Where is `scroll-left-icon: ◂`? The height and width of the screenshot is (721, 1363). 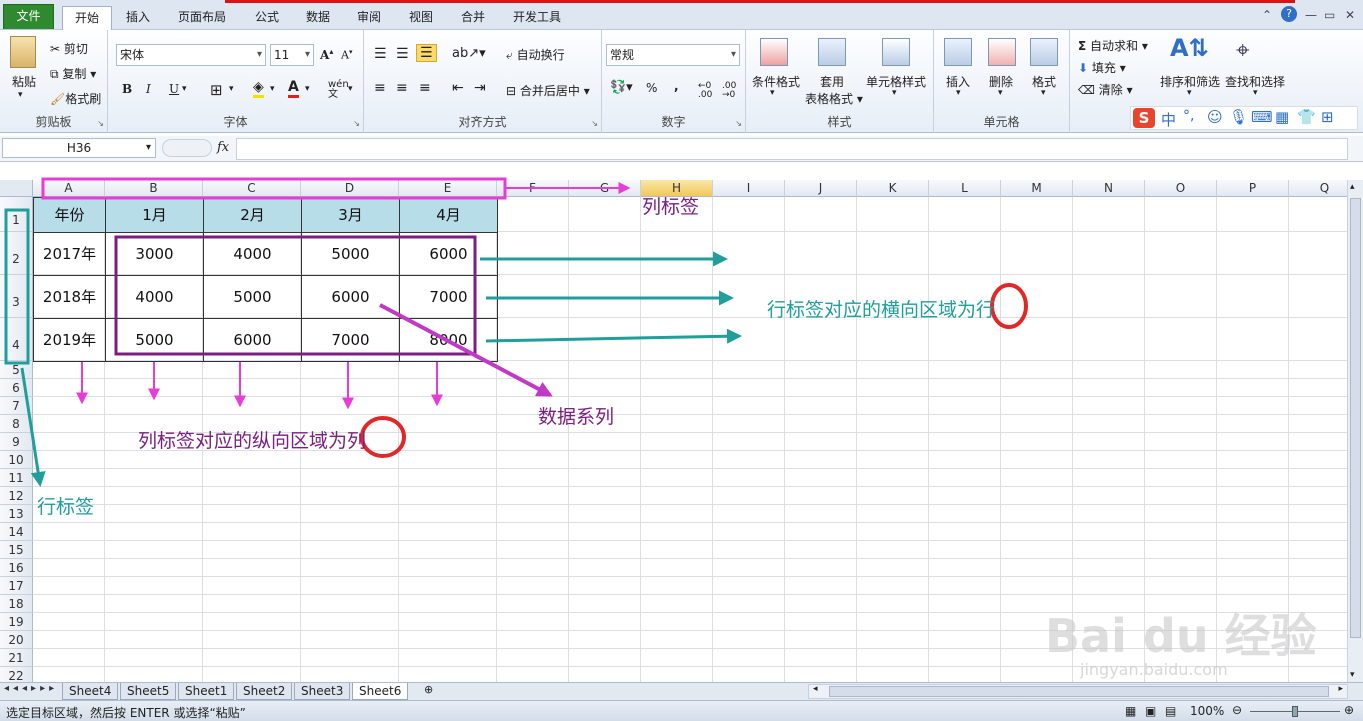
scroll-left-icon: ◂ is located at coordinates (815, 689).